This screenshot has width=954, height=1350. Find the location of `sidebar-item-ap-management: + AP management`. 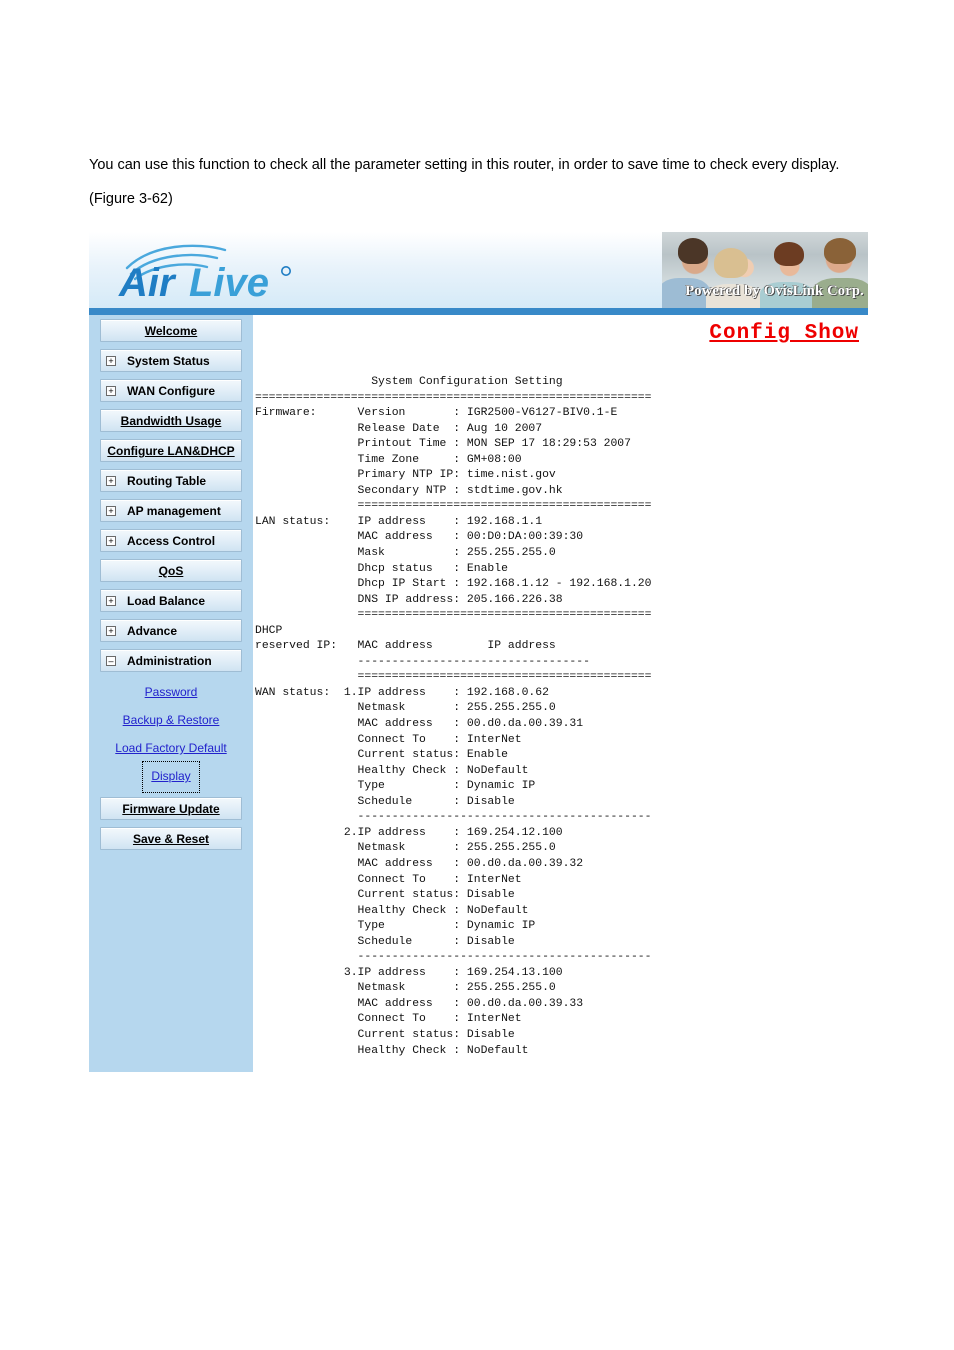

sidebar-item-ap-management: + AP management is located at coordinates (171, 510).